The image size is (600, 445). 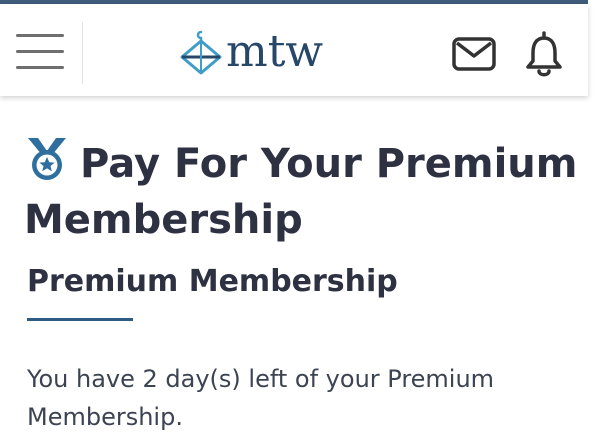 I want to click on medal-icon, so click(x=47, y=159).